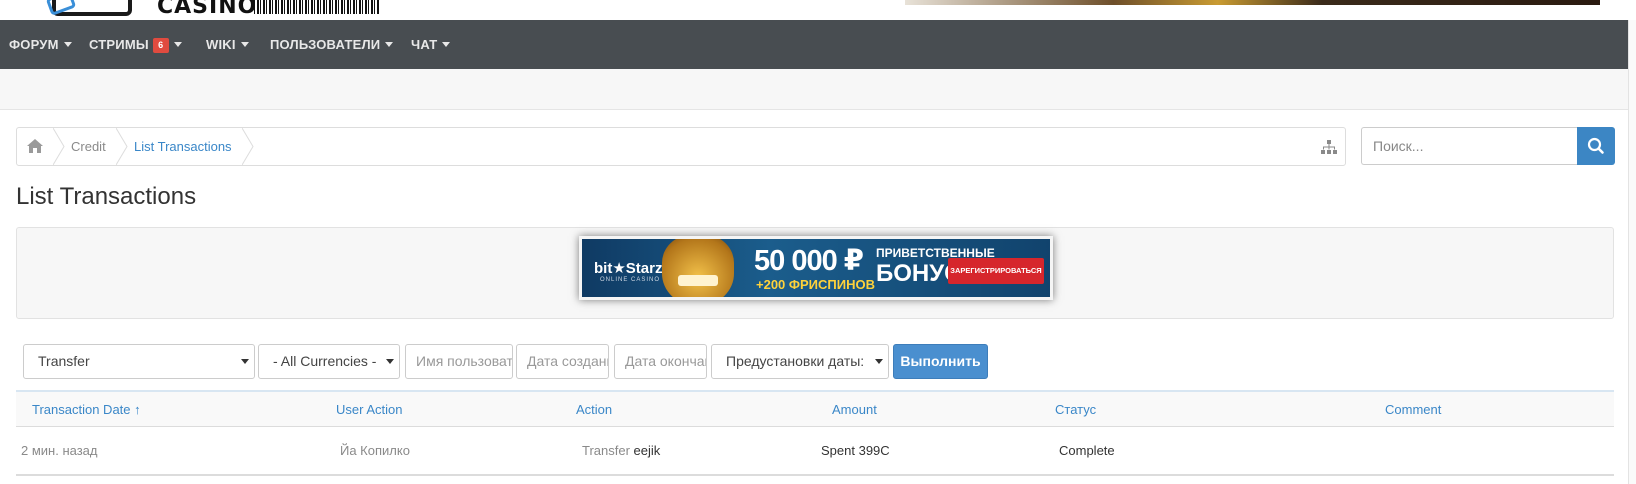 Image resolution: width=1636 pixels, height=484 pixels. What do you see at coordinates (854, 409) in the screenshot?
I see `column-amount: Amount` at bounding box center [854, 409].